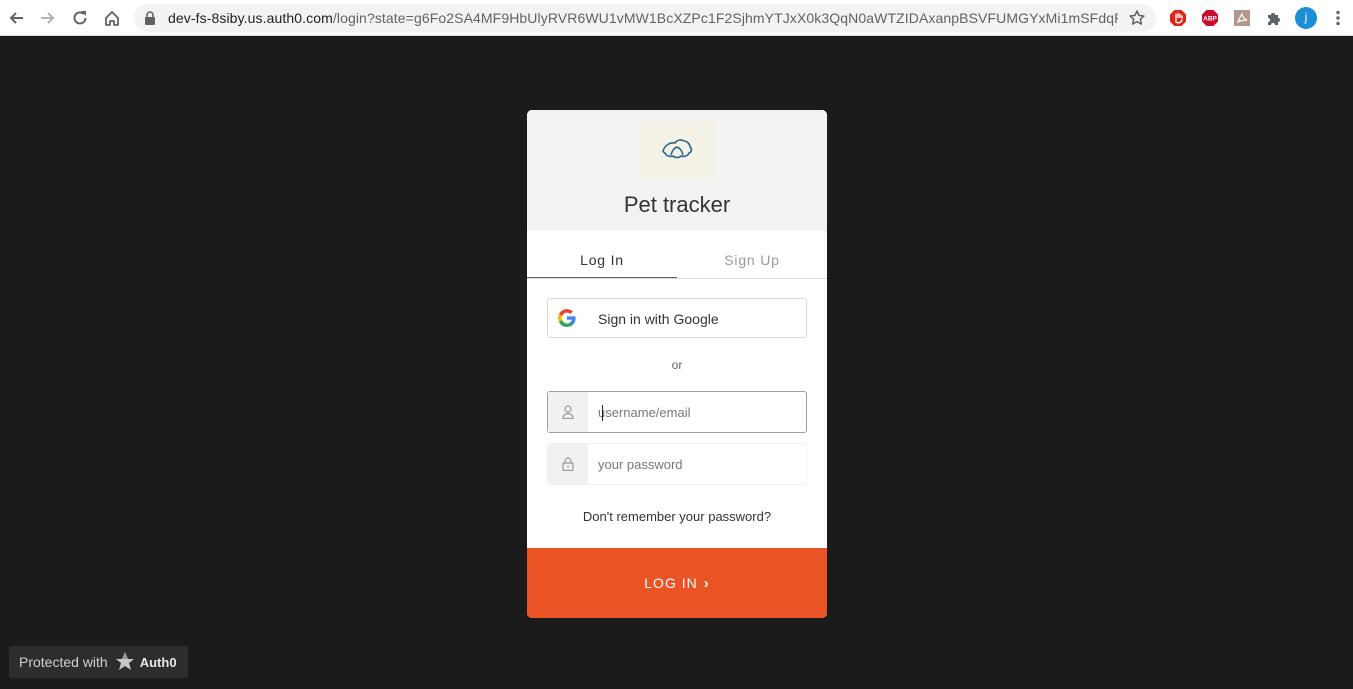  I want to click on password-input, so click(698, 464).